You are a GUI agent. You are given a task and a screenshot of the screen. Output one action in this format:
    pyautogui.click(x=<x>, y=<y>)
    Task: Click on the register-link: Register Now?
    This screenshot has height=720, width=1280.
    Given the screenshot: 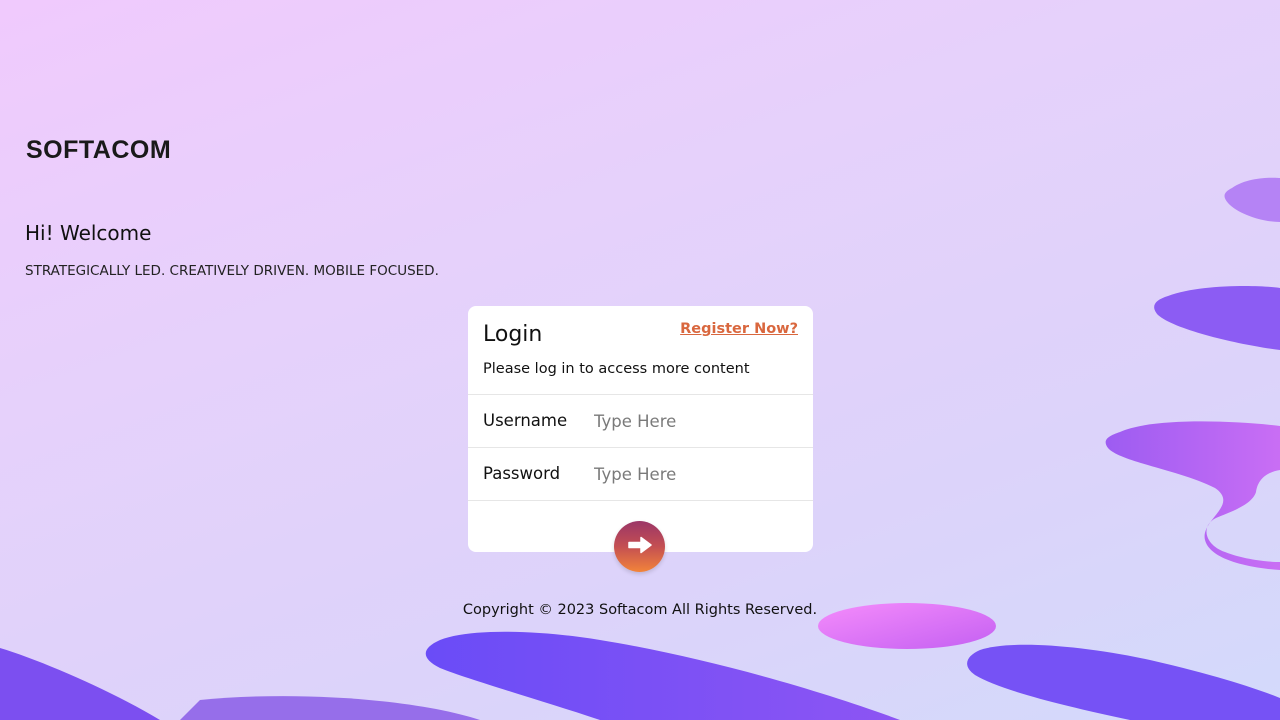 What is the action you would take?
    pyautogui.click(x=739, y=329)
    